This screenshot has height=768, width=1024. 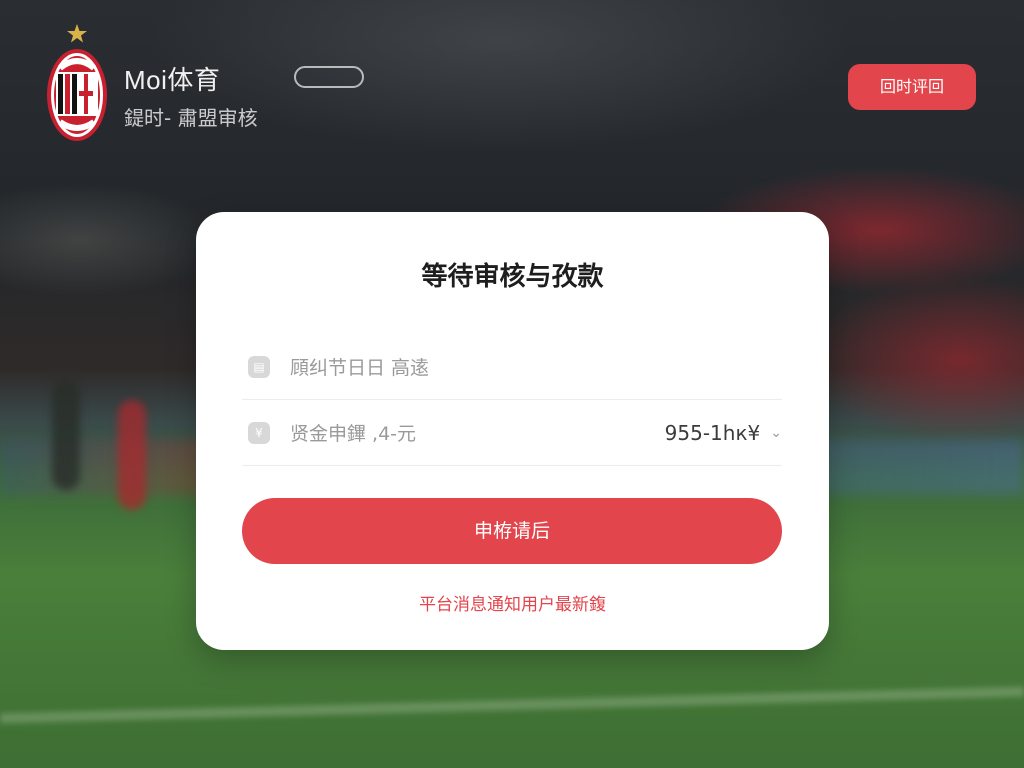 I want to click on chevron-down-icon: ⌄, so click(x=776, y=433).